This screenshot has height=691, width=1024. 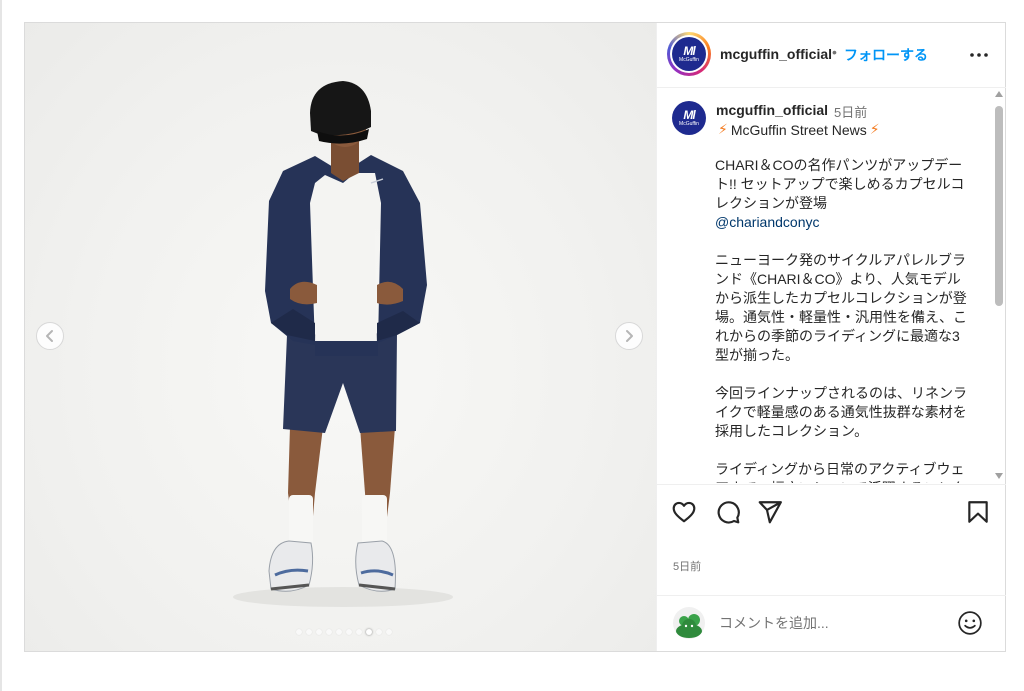 I want to click on mcguffin-logo: Ml McGuffin, so click(x=689, y=54).